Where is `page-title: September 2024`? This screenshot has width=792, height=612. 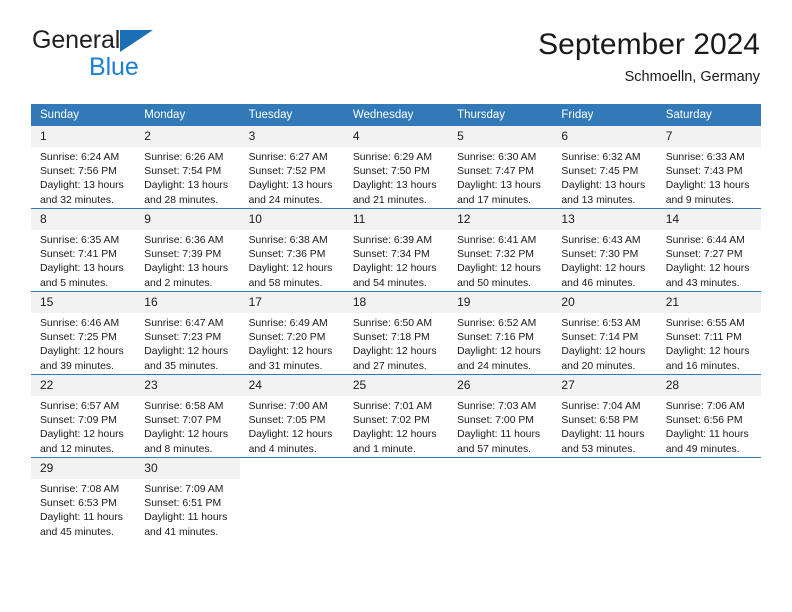 page-title: September 2024 is located at coordinates (649, 44).